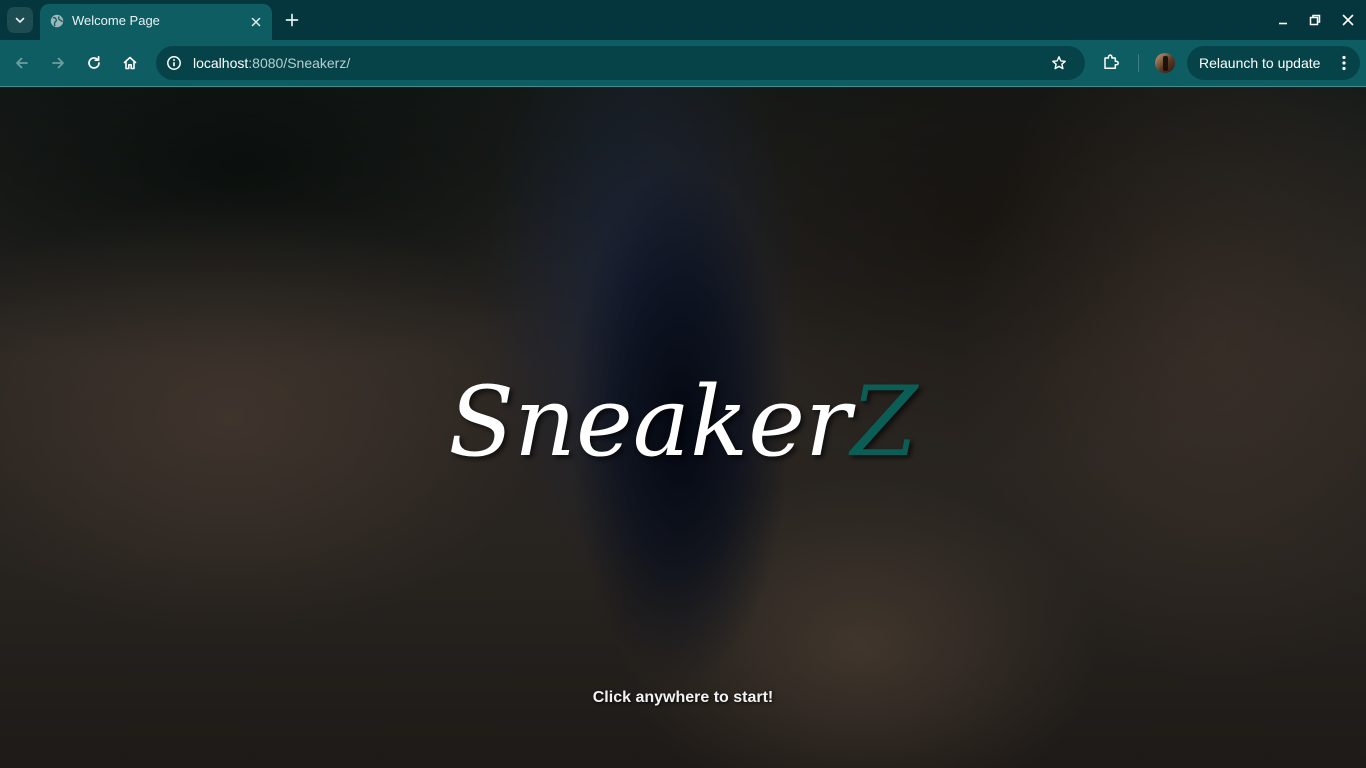 This screenshot has height=768, width=1366. What do you see at coordinates (1165, 63) in the screenshot?
I see `profile-avatar` at bounding box center [1165, 63].